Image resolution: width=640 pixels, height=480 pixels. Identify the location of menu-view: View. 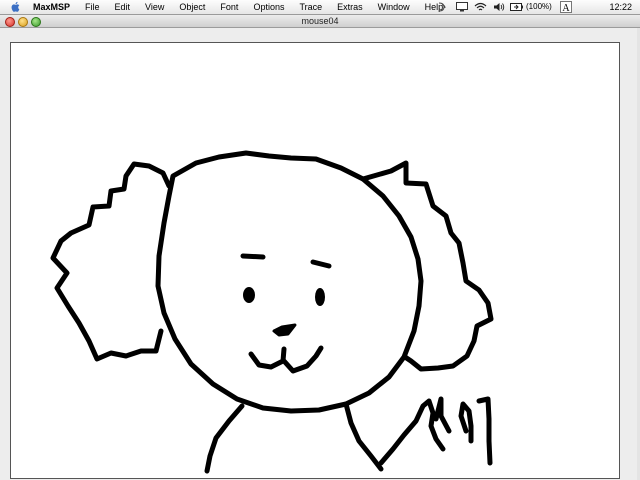
(154, 7).